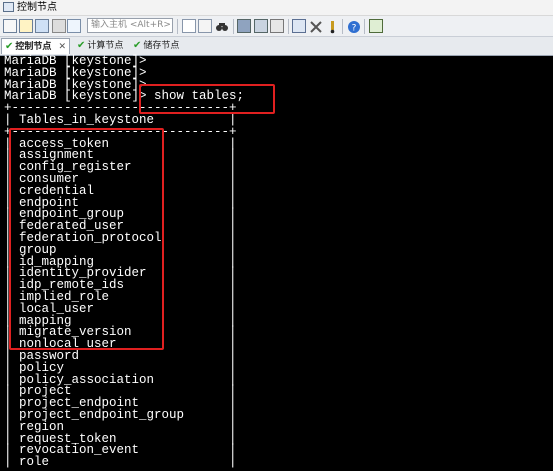 This screenshot has height=471, width=553. What do you see at coordinates (244, 26) in the screenshot?
I see `new-window-icon` at bounding box center [244, 26].